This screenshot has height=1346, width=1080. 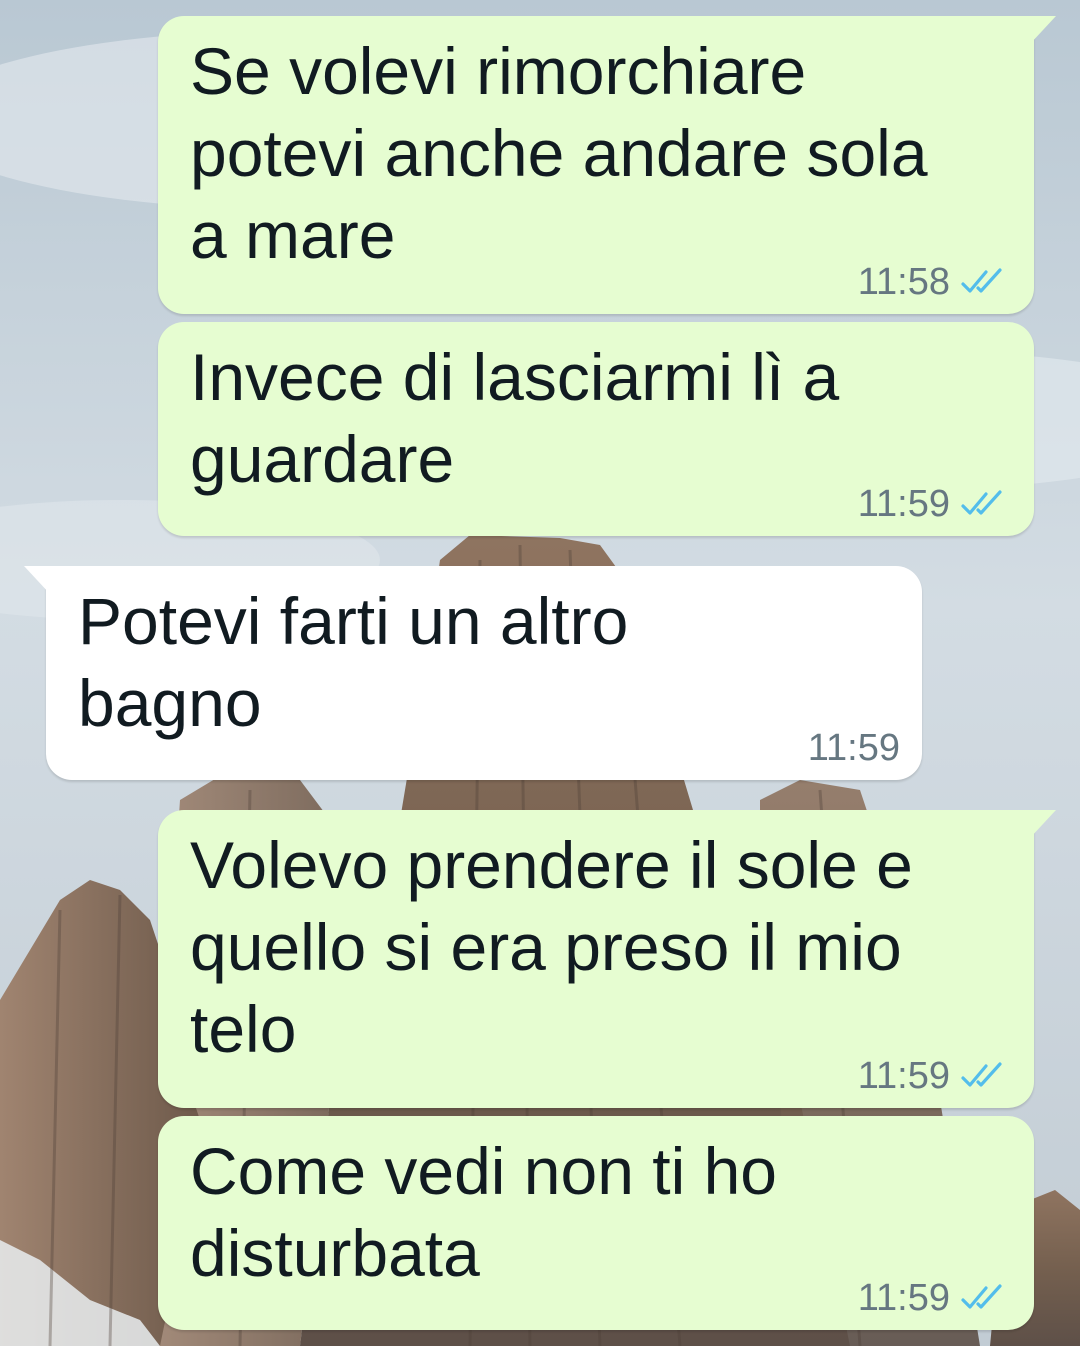 I want to click on outgoing-message-bubble: Invece di lasciarmi lì a guardare 11:59, so click(x=596, y=429).